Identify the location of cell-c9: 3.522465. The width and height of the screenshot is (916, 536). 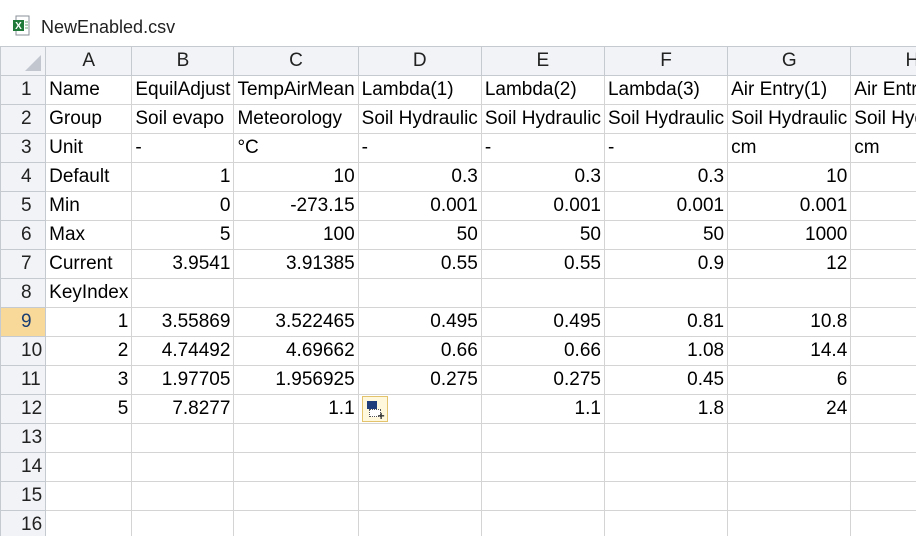
(296, 322).